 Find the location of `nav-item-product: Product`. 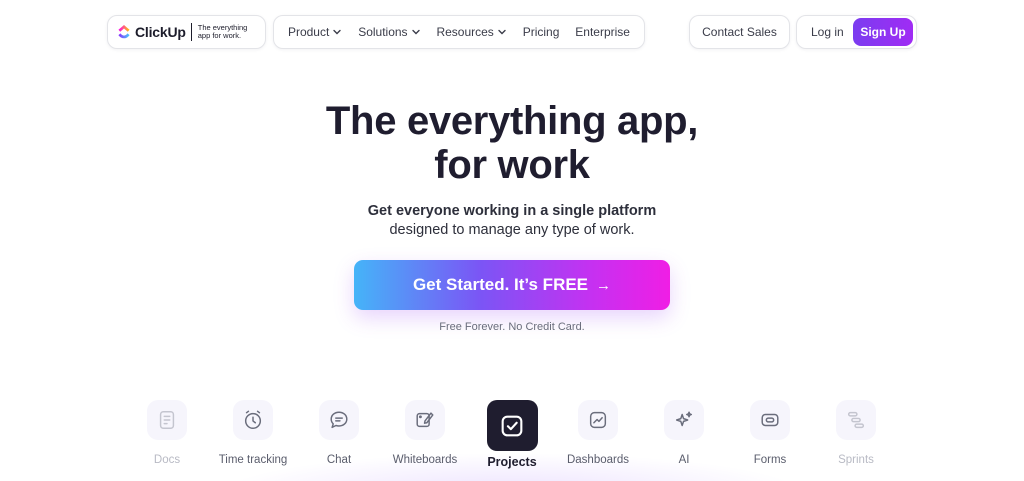

nav-item-product: Product is located at coordinates (315, 32).